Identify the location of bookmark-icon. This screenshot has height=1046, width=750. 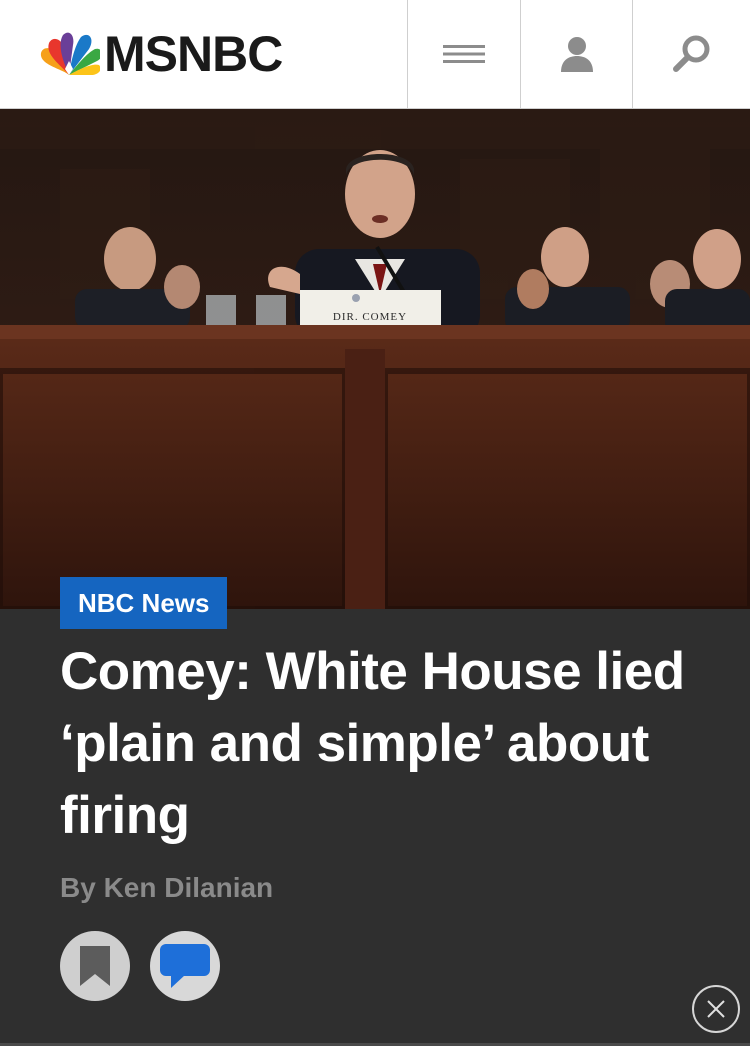
(95, 966).